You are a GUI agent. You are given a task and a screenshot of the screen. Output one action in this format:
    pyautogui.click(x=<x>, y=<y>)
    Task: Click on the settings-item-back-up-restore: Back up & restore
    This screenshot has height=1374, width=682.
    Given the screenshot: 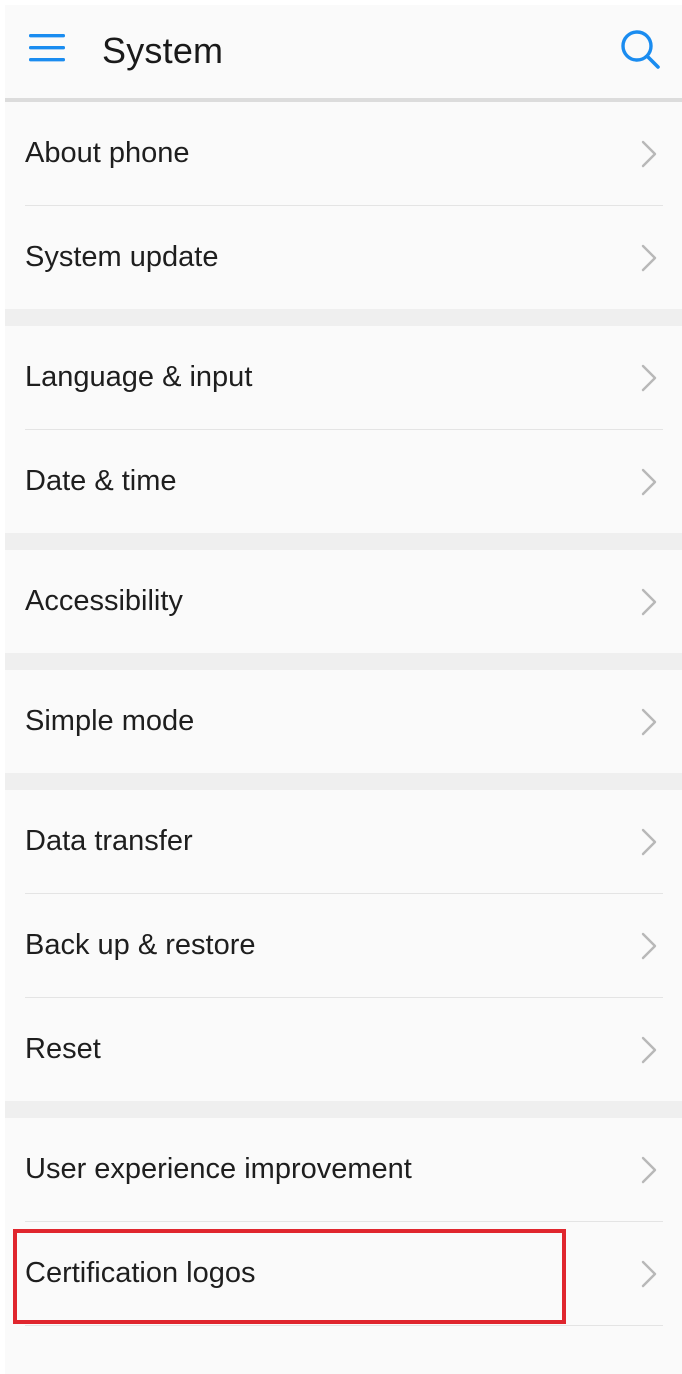 What is the action you would take?
    pyautogui.click(x=343, y=945)
    